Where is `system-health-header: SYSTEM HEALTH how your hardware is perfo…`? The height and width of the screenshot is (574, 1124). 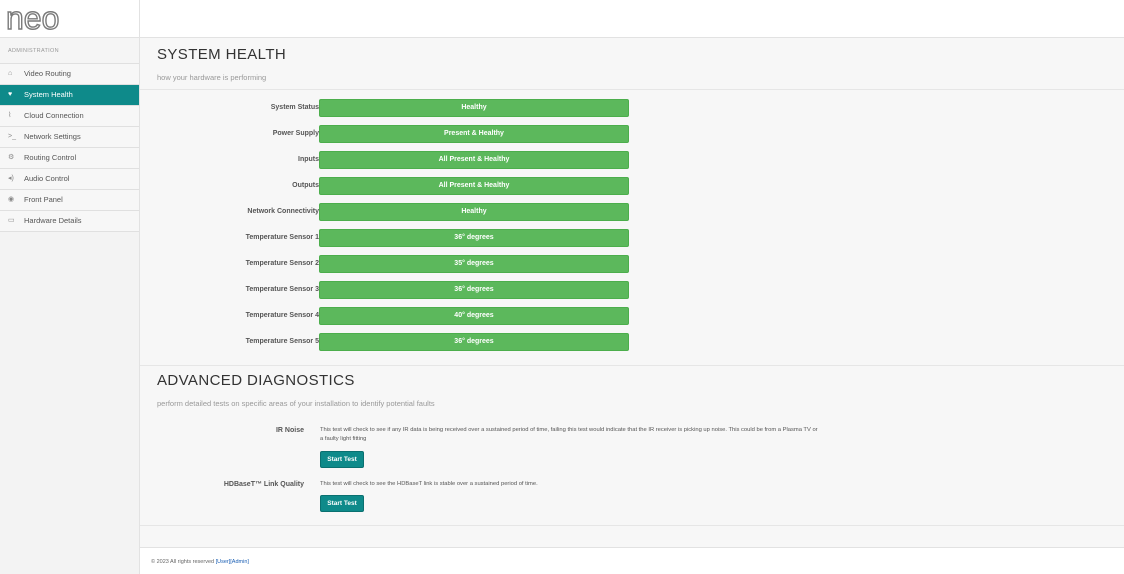
system-health-header: SYSTEM HEALTH how your hardware is perfo… is located at coordinates (213, 64).